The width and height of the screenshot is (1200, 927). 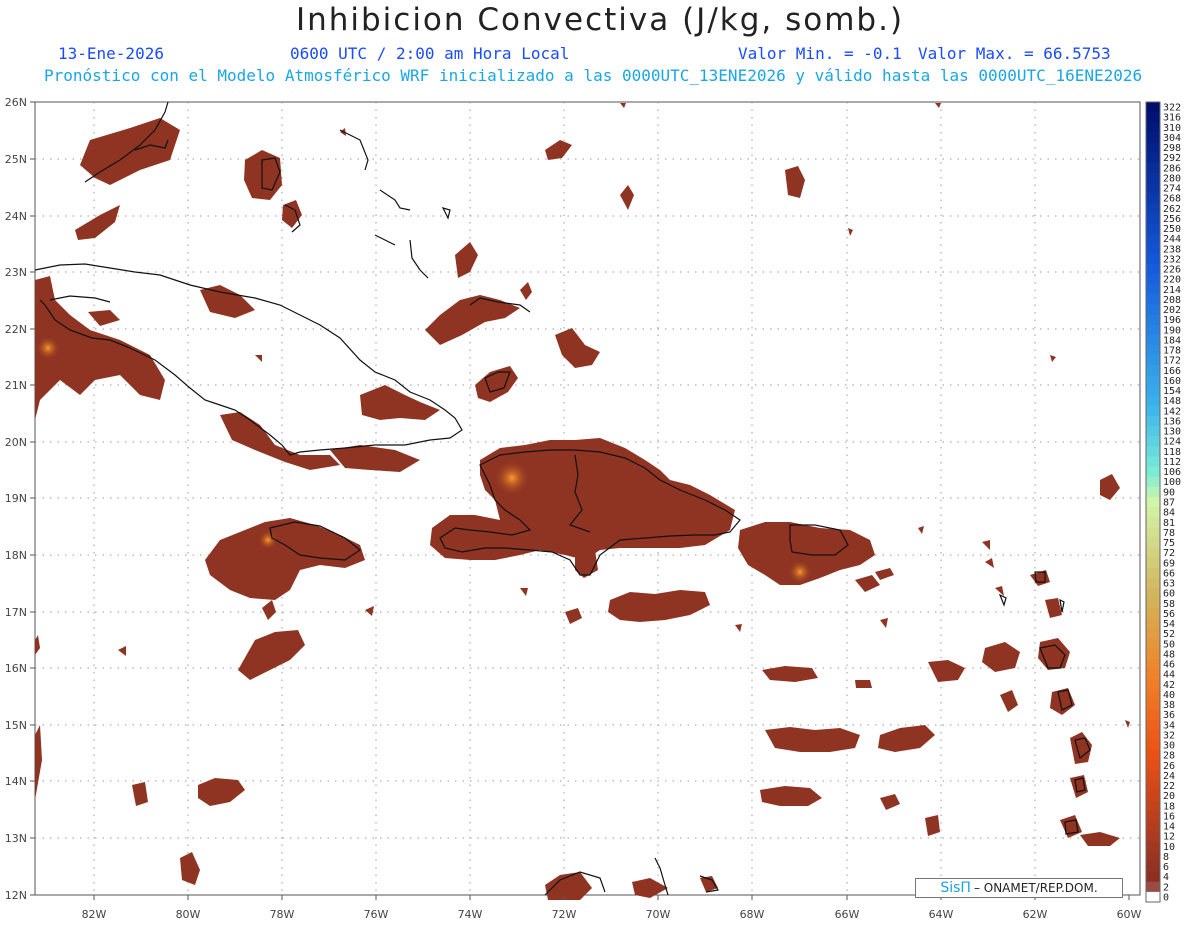 I want to click on lat-label: 12N, so click(x=16, y=895).